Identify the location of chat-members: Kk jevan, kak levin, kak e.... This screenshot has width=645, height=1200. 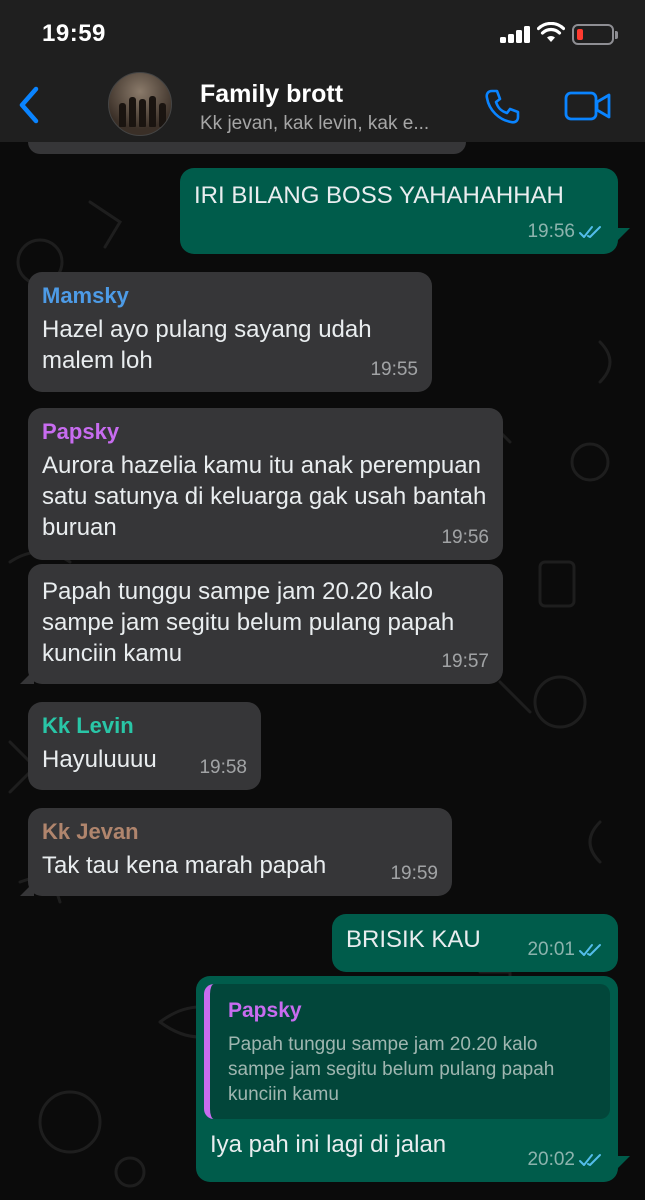
(331, 124).